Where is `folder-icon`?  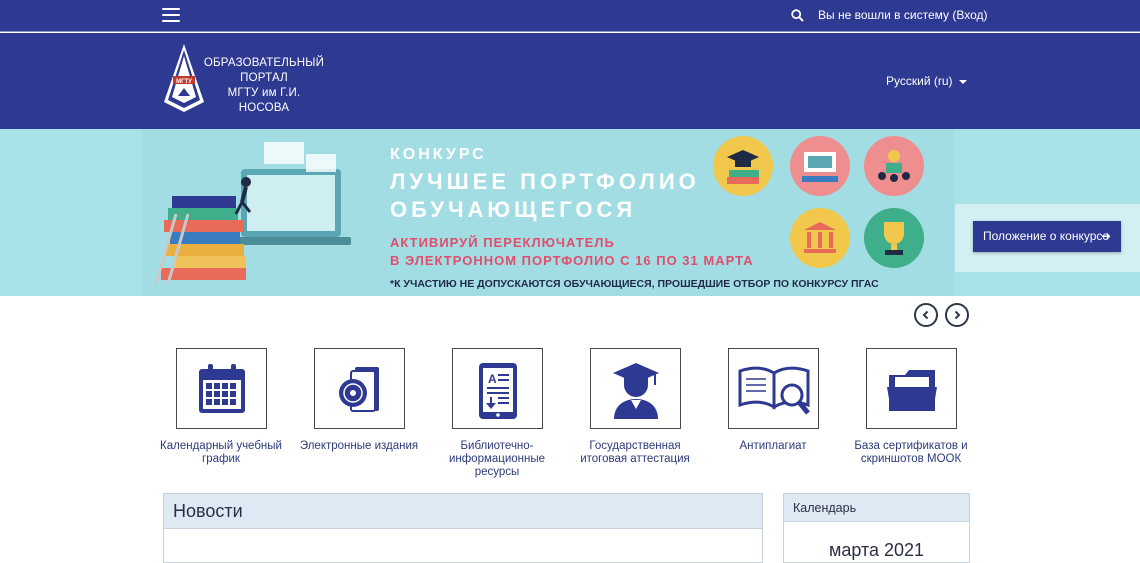 folder-icon is located at coordinates (911, 390).